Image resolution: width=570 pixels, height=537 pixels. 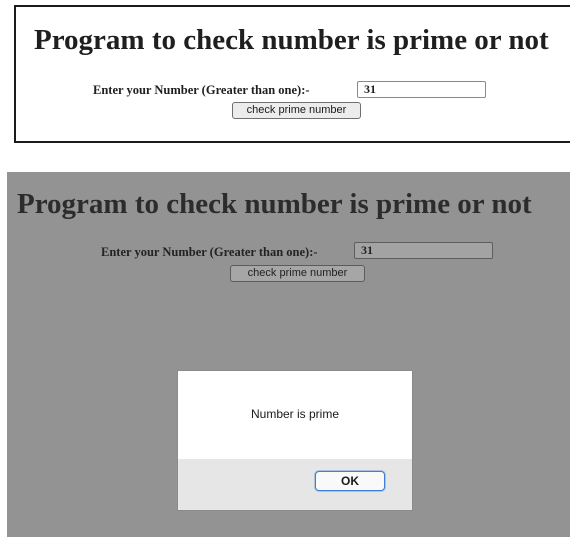 I want to click on alert-footer: OK, so click(x=295, y=484).